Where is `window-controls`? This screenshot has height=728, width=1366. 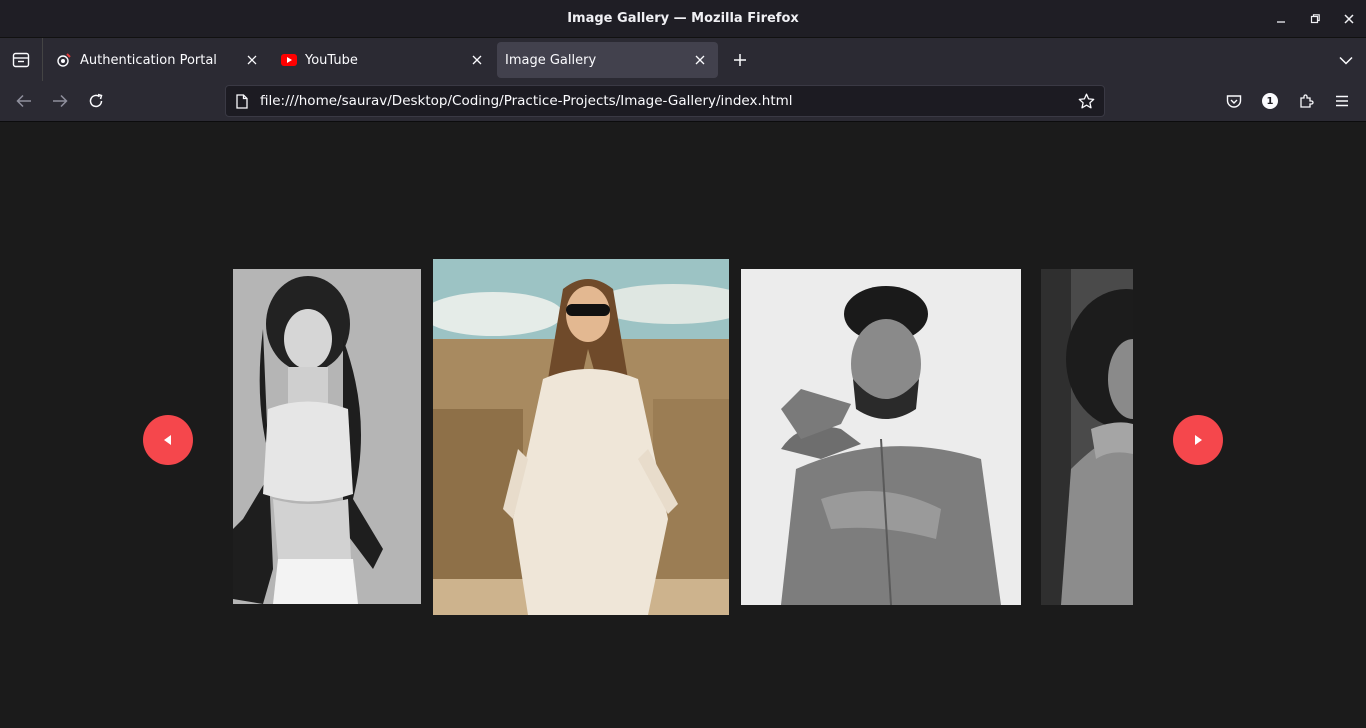 window-controls is located at coordinates (1315, 18).